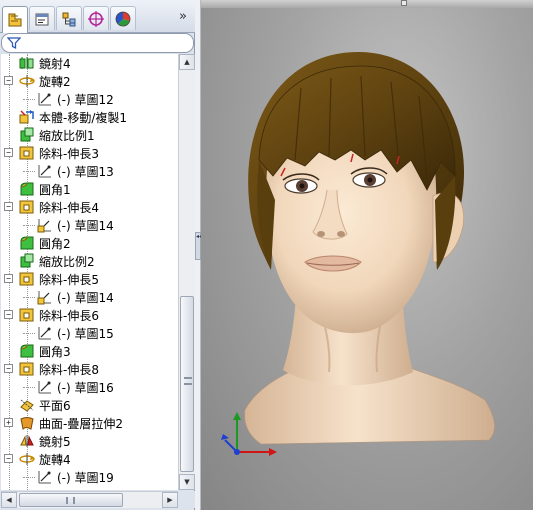 Image resolution: width=533 pixels, height=510 pixels. I want to click on tree-horizontal-scrollbar: ◀ ▶, so click(89, 499).